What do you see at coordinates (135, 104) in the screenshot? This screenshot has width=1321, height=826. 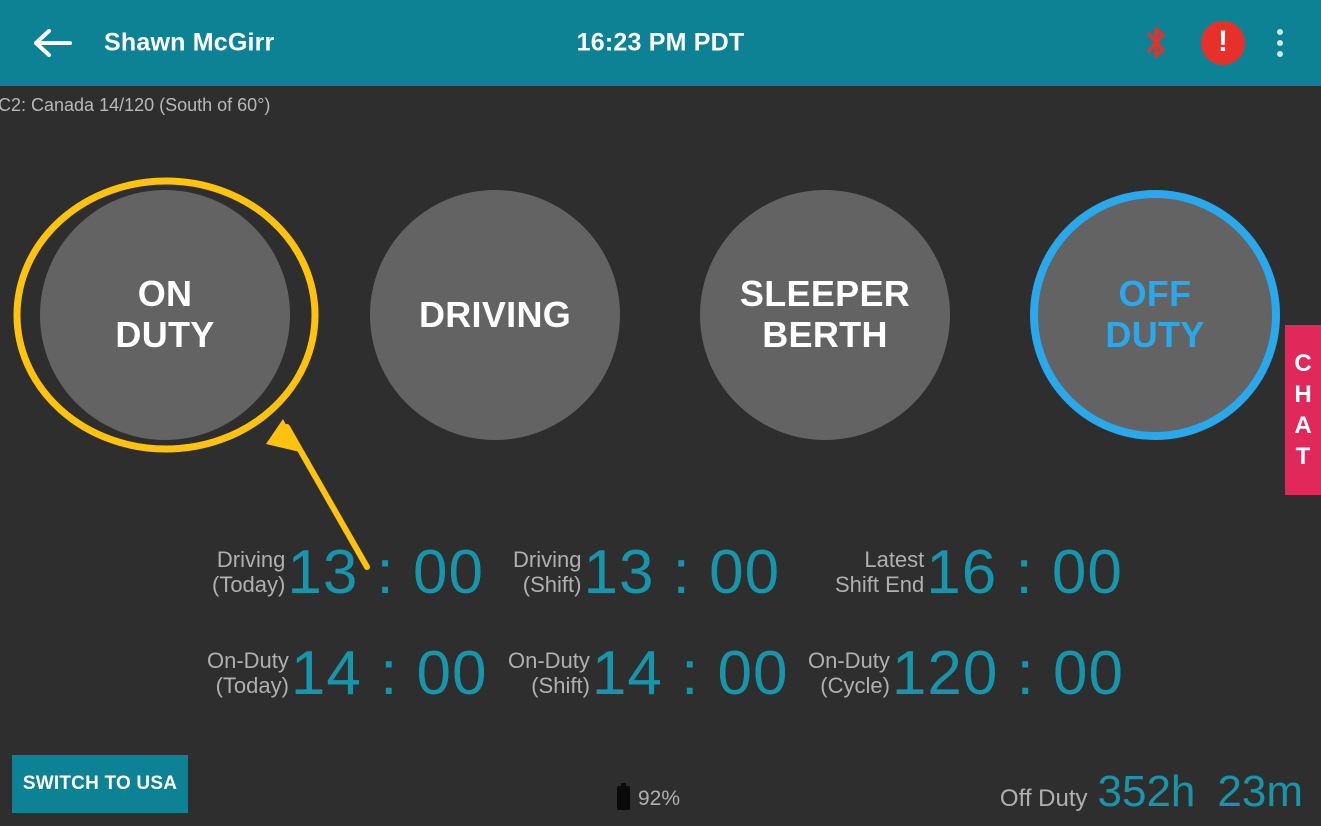 I see `ruleset-label: C2: Canada 14/120 (South of 60°)` at bounding box center [135, 104].